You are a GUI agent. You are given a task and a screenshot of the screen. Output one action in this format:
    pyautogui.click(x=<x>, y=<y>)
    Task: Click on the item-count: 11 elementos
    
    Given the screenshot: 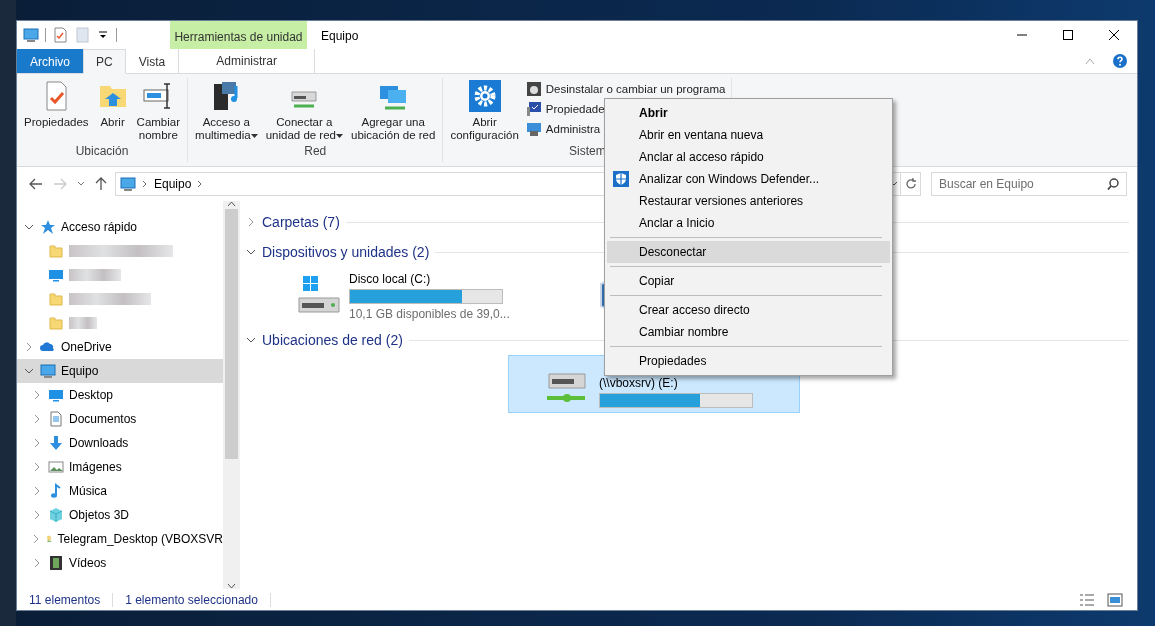 What is the action you would take?
    pyautogui.click(x=65, y=599)
    